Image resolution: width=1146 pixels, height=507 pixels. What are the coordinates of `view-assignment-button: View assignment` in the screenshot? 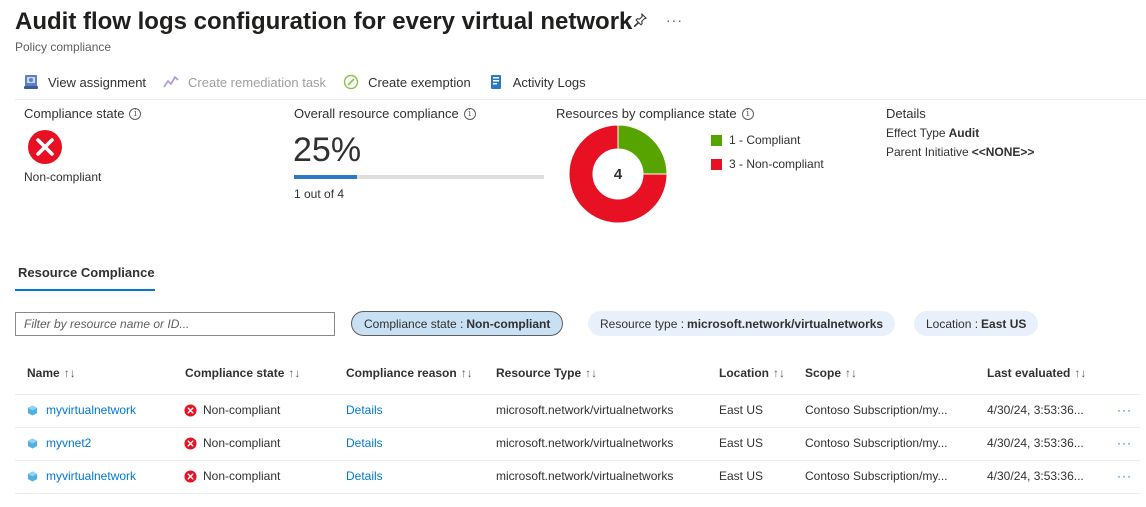 It's located at (84, 82).